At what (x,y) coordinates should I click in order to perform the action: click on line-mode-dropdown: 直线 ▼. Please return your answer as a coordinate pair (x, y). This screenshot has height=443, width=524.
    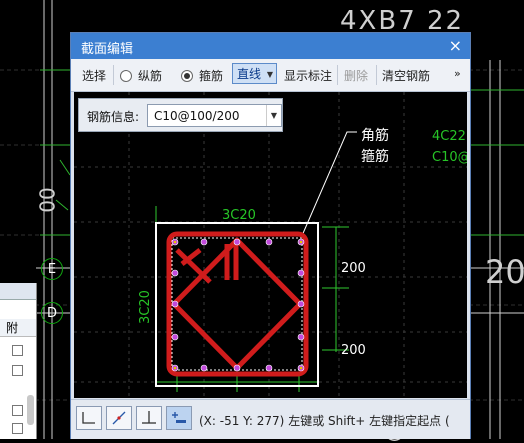
    Looking at the image, I should click on (254, 73).